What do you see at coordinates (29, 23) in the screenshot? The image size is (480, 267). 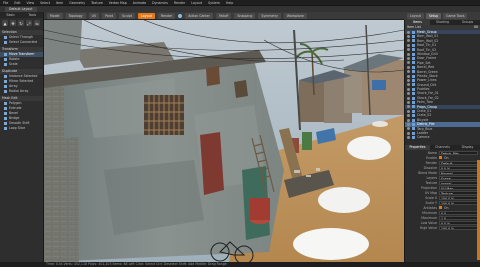 I see `scale-icon: ⤢` at bounding box center [29, 23].